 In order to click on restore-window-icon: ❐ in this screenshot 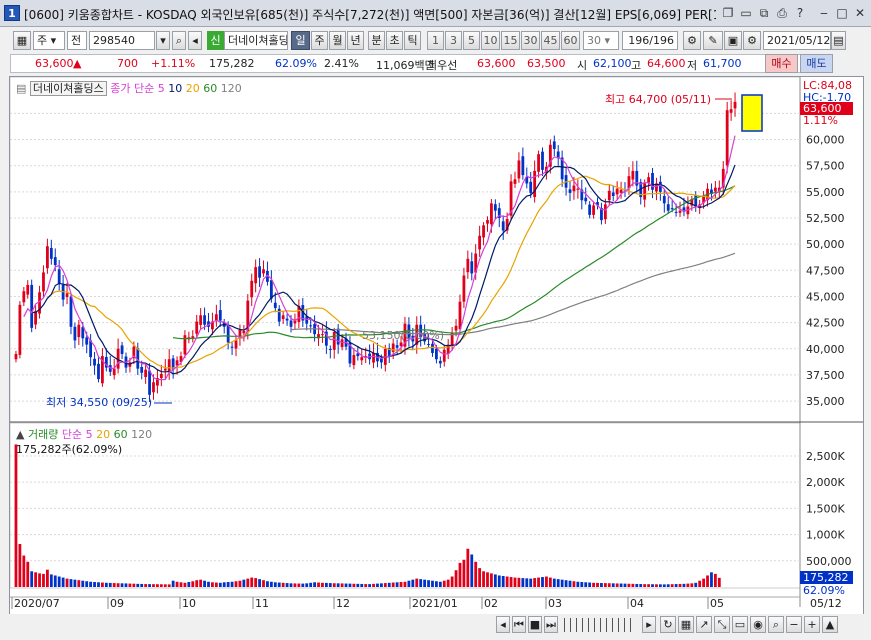, I will do `click(728, 13)`.